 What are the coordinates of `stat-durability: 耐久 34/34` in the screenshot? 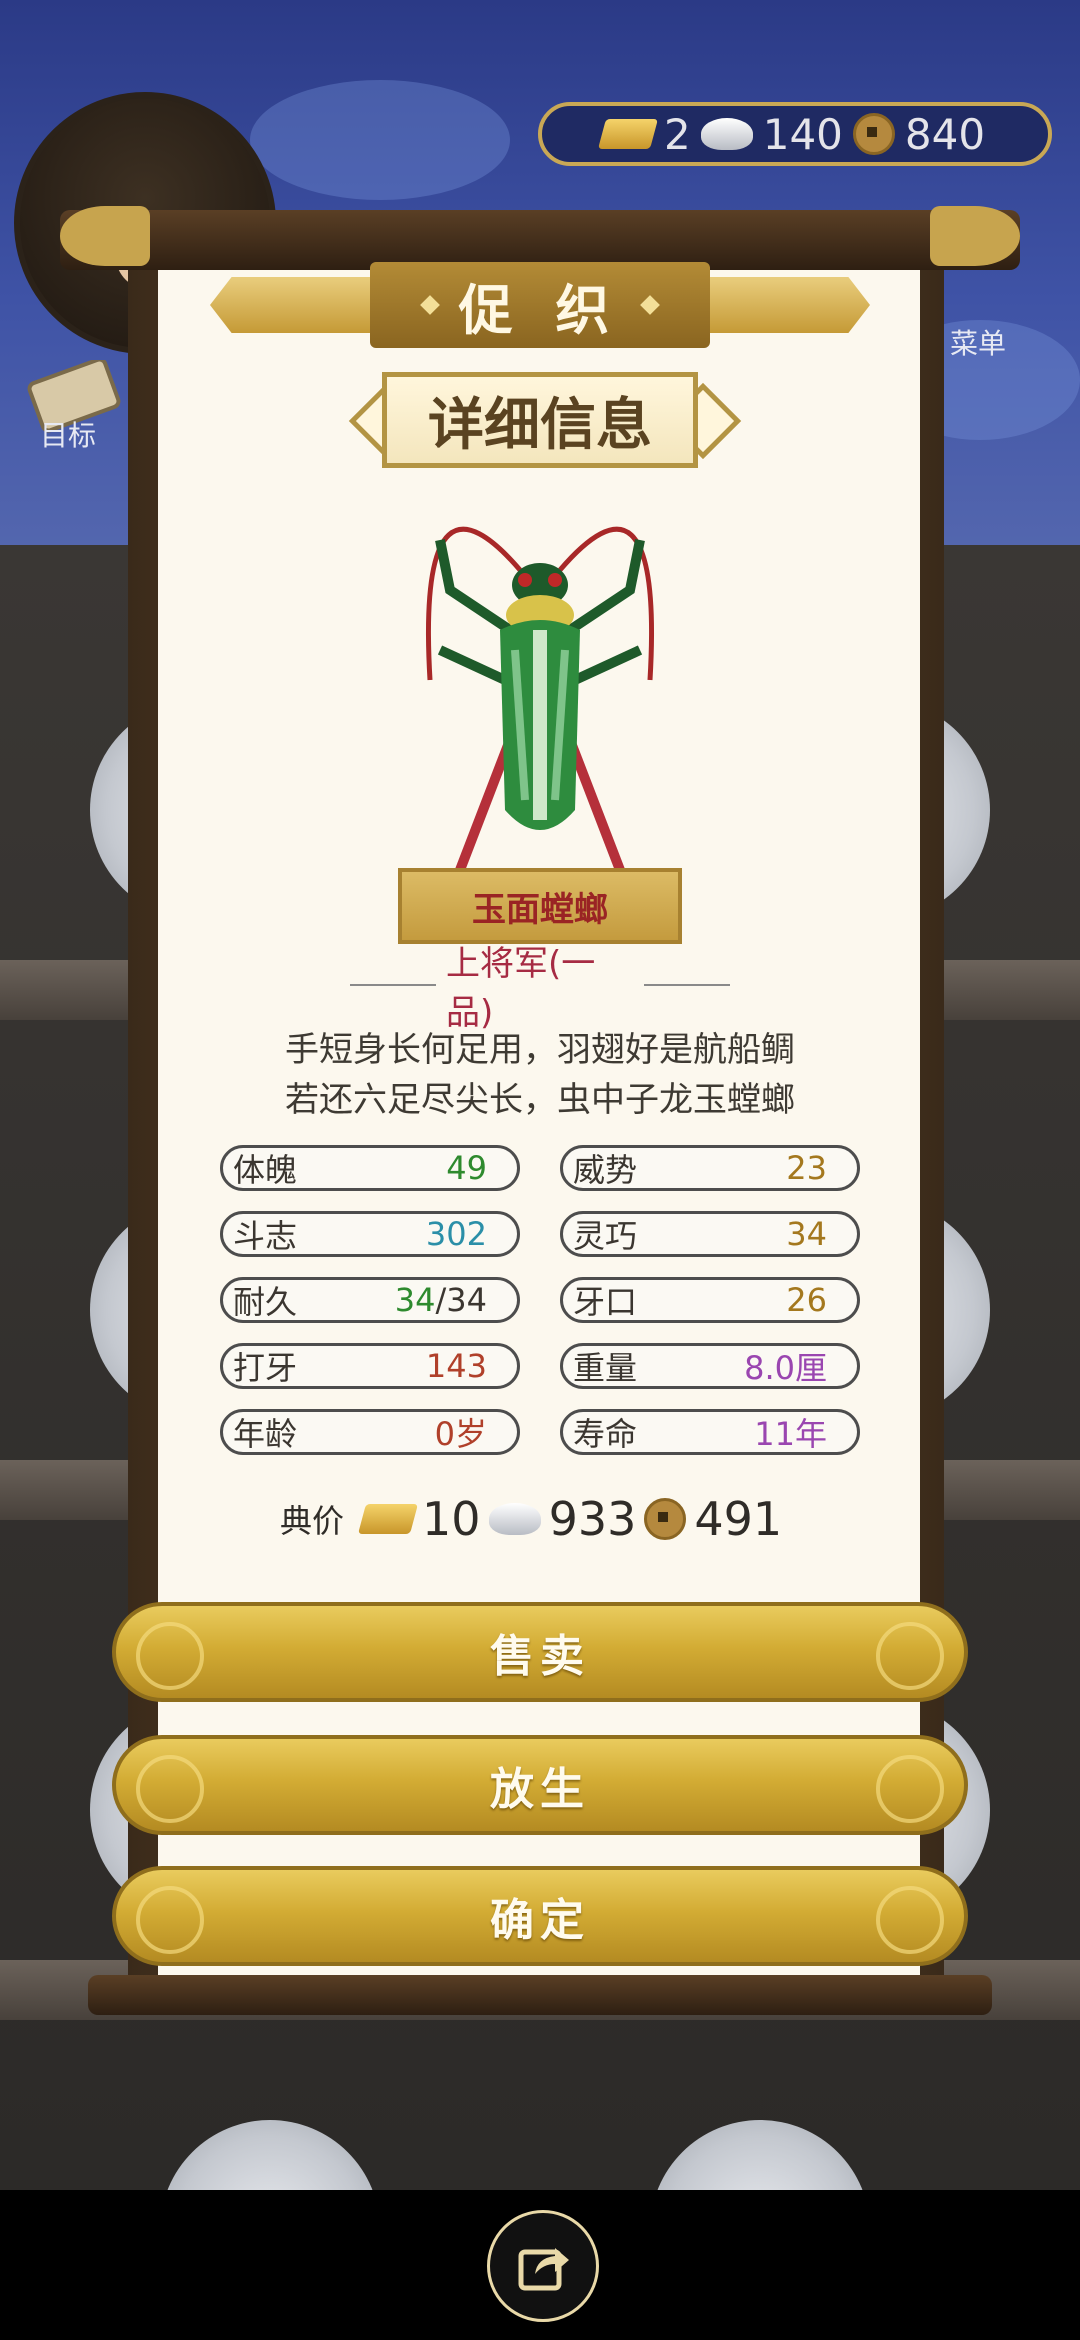 It's located at (370, 1300).